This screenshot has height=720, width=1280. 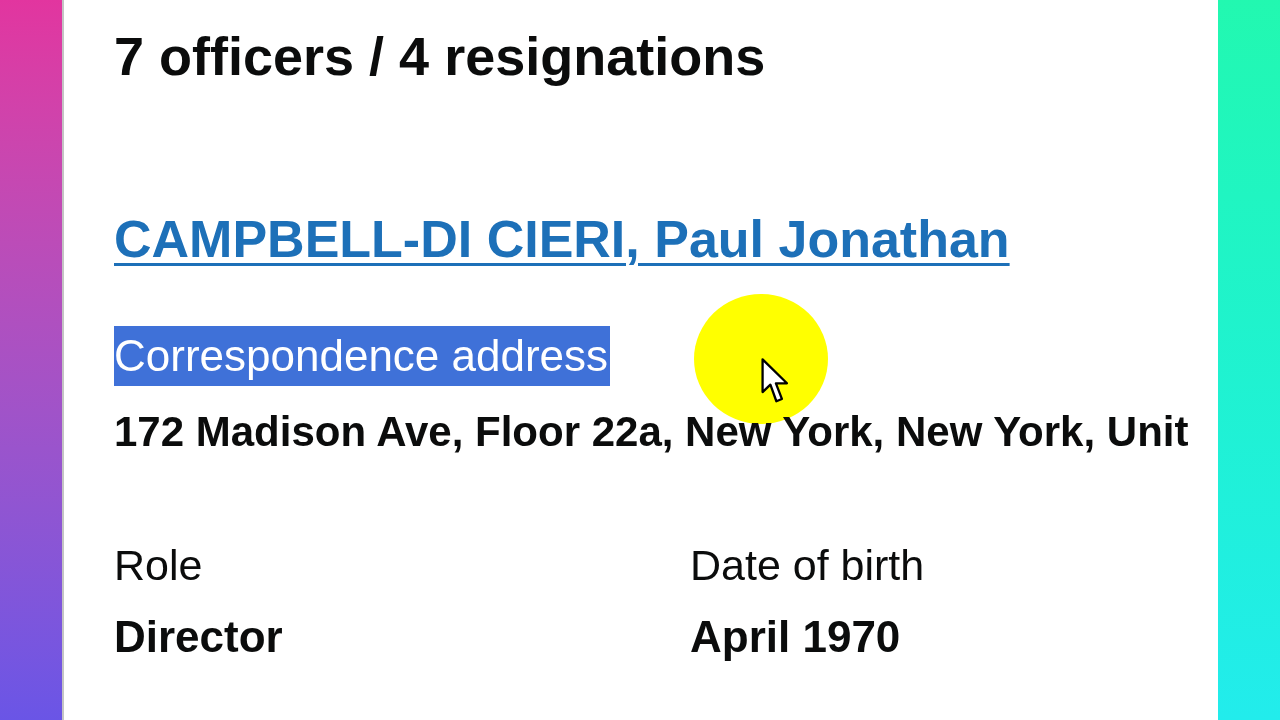 I want to click on detail-value: April 1970, so click(x=795, y=637).